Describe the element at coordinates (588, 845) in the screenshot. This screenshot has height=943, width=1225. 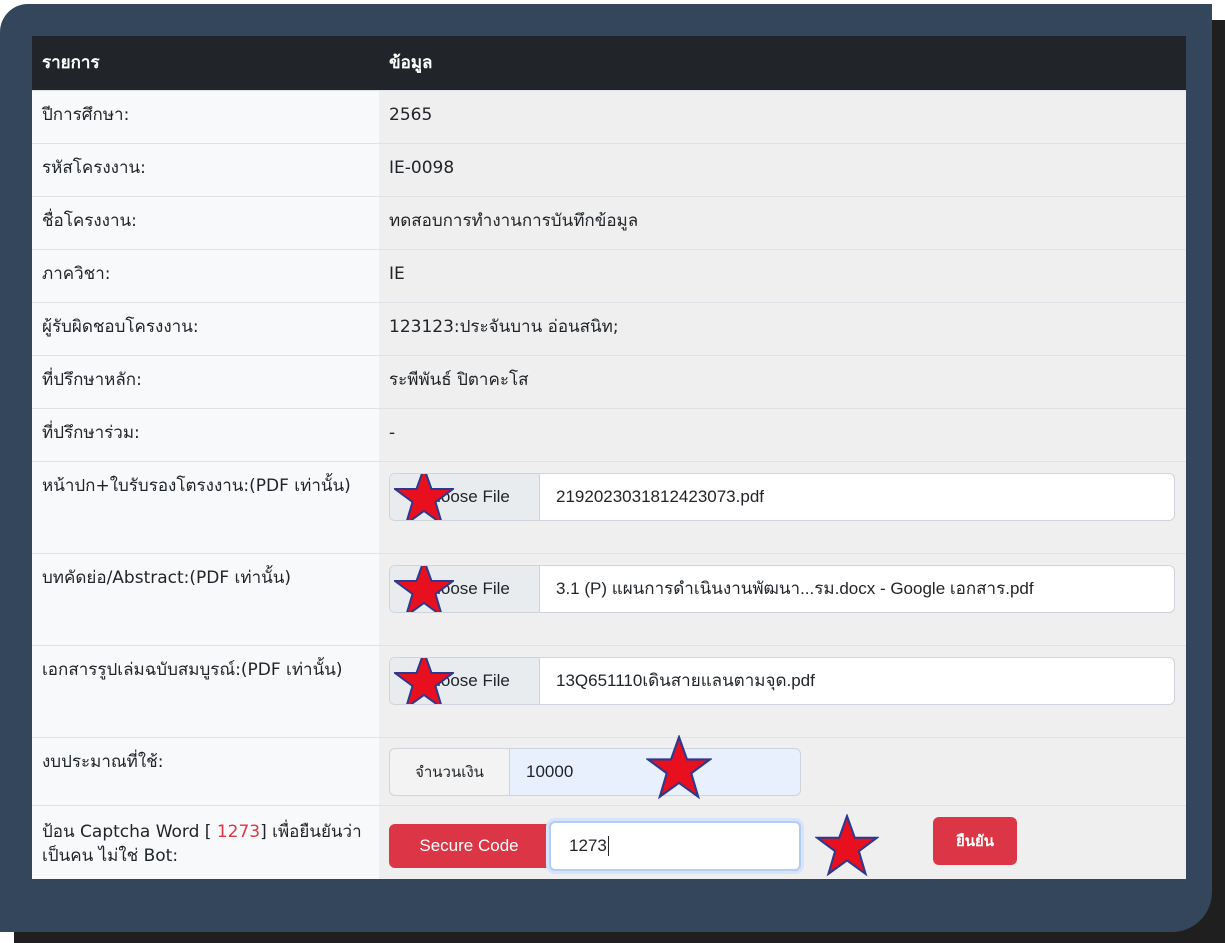
I see `captcha-input-value: 1273` at that location.